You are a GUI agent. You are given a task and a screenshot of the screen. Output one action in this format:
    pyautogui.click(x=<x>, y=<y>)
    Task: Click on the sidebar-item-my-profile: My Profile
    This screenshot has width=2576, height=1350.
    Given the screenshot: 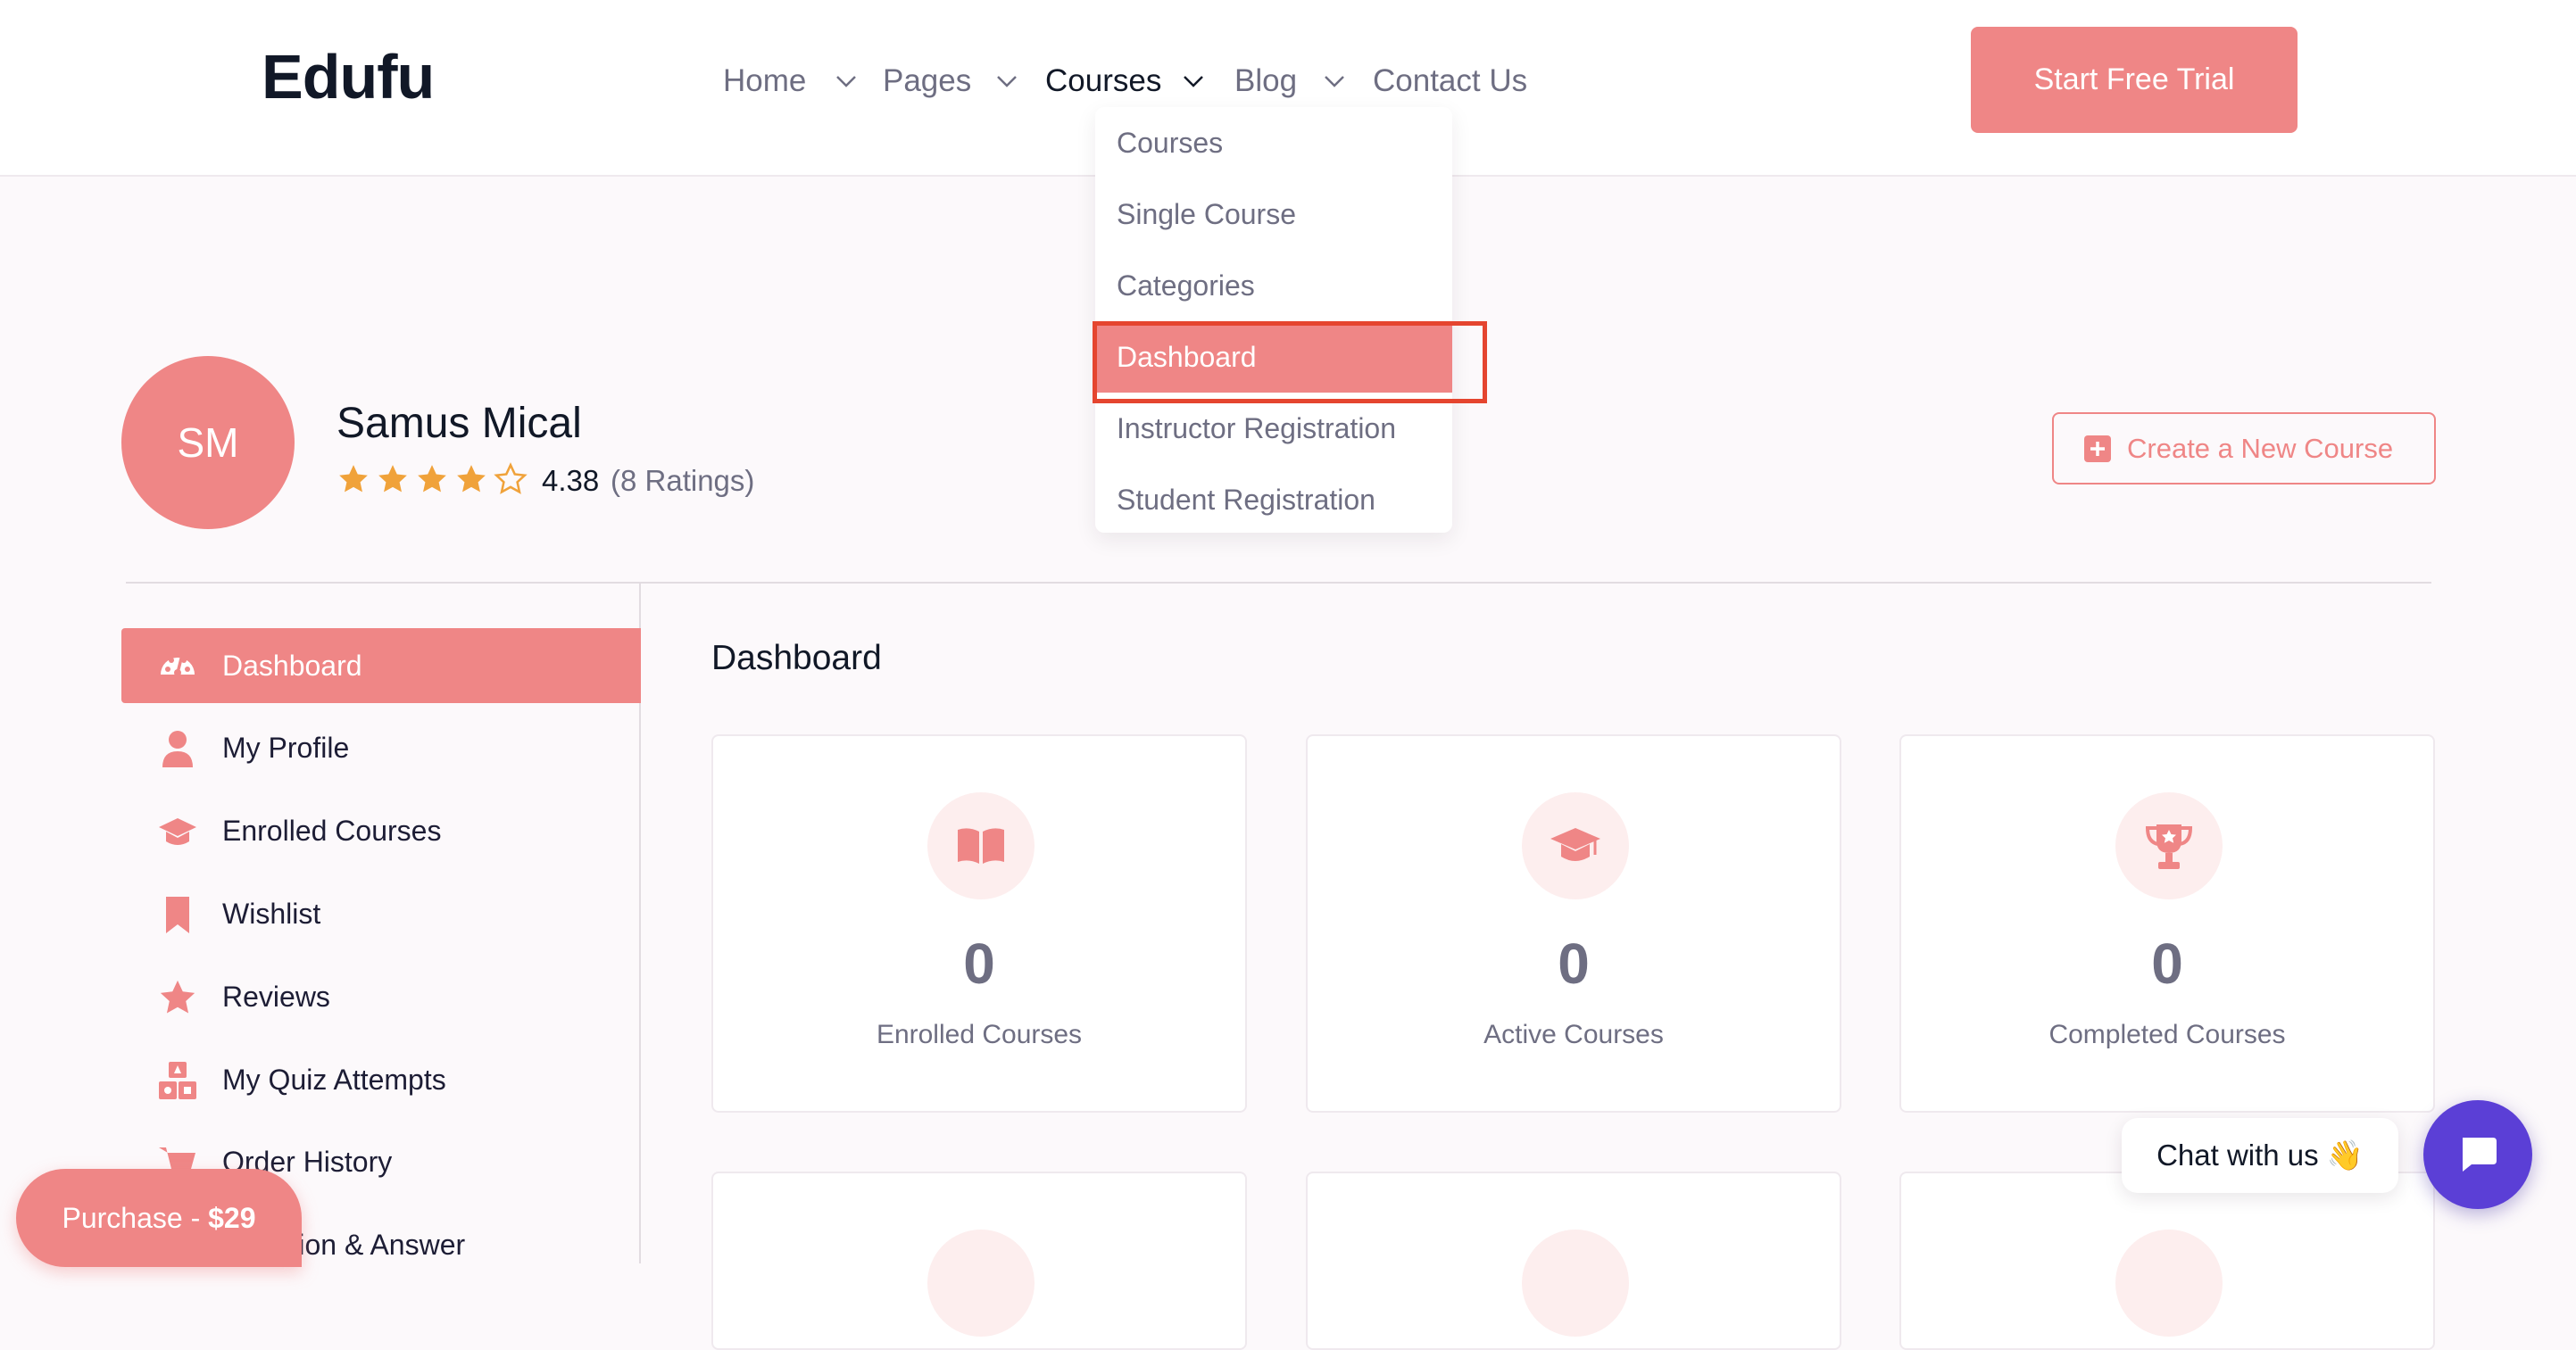 What is the action you would take?
    pyautogui.click(x=381, y=747)
    